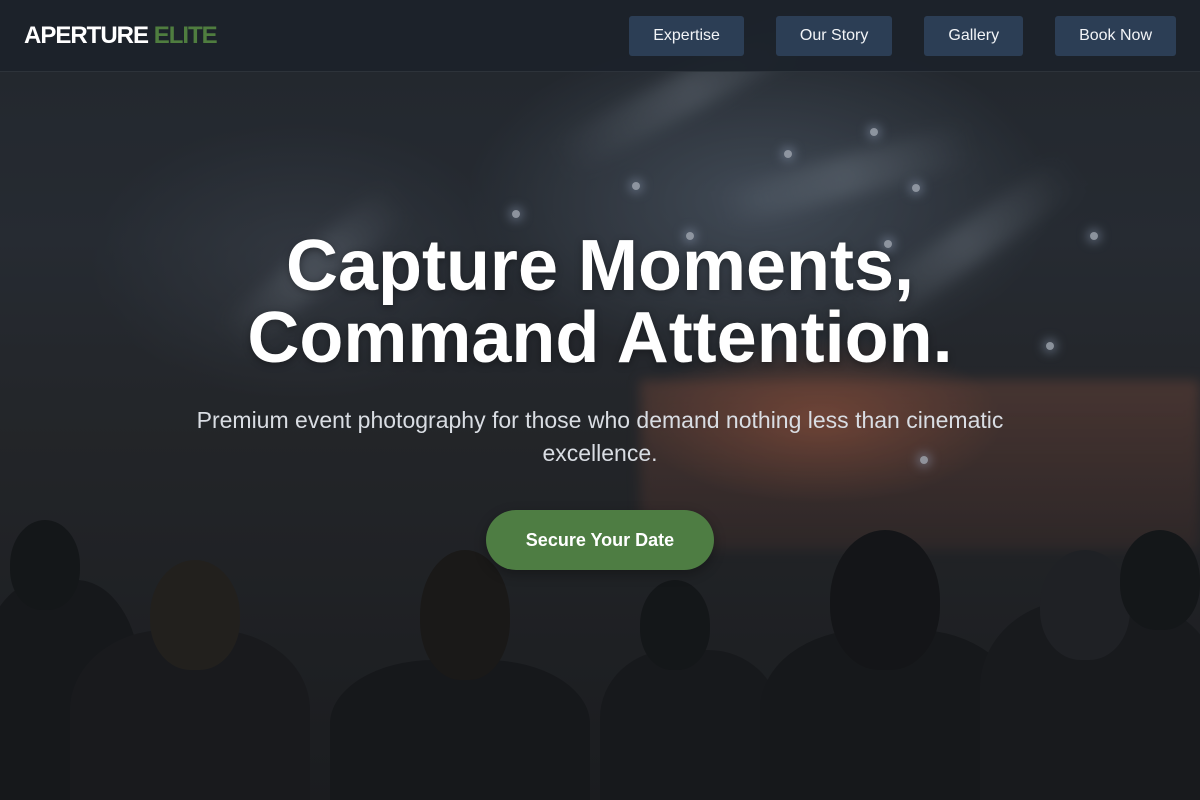 This screenshot has width=1200, height=800. What do you see at coordinates (686, 35) in the screenshot?
I see `nav-expertise-button: Expertise` at bounding box center [686, 35].